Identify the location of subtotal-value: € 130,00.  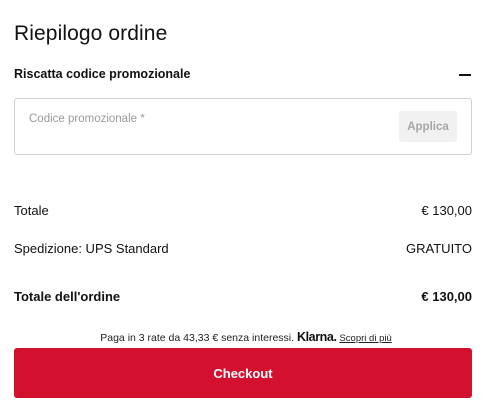
(446, 210).